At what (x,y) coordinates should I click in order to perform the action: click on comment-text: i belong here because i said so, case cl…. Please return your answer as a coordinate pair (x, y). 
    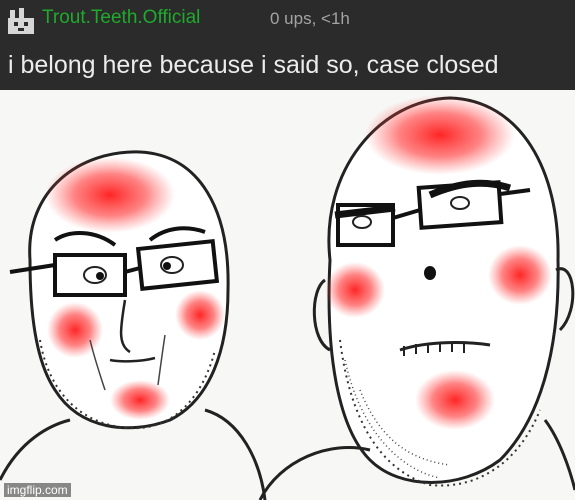
    Looking at the image, I should click on (253, 65).